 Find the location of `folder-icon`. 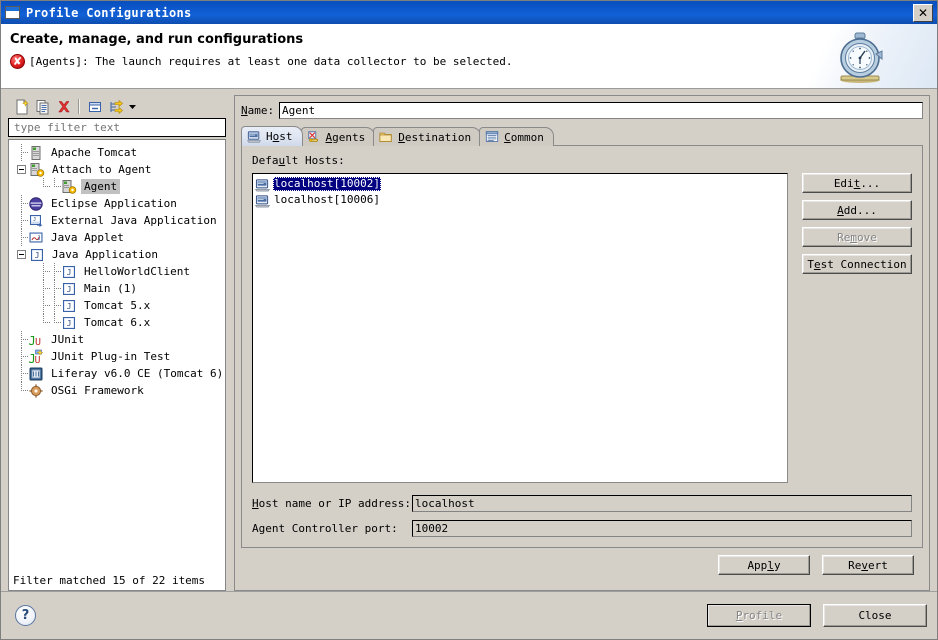

folder-icon is located at coordinates (386, 137).